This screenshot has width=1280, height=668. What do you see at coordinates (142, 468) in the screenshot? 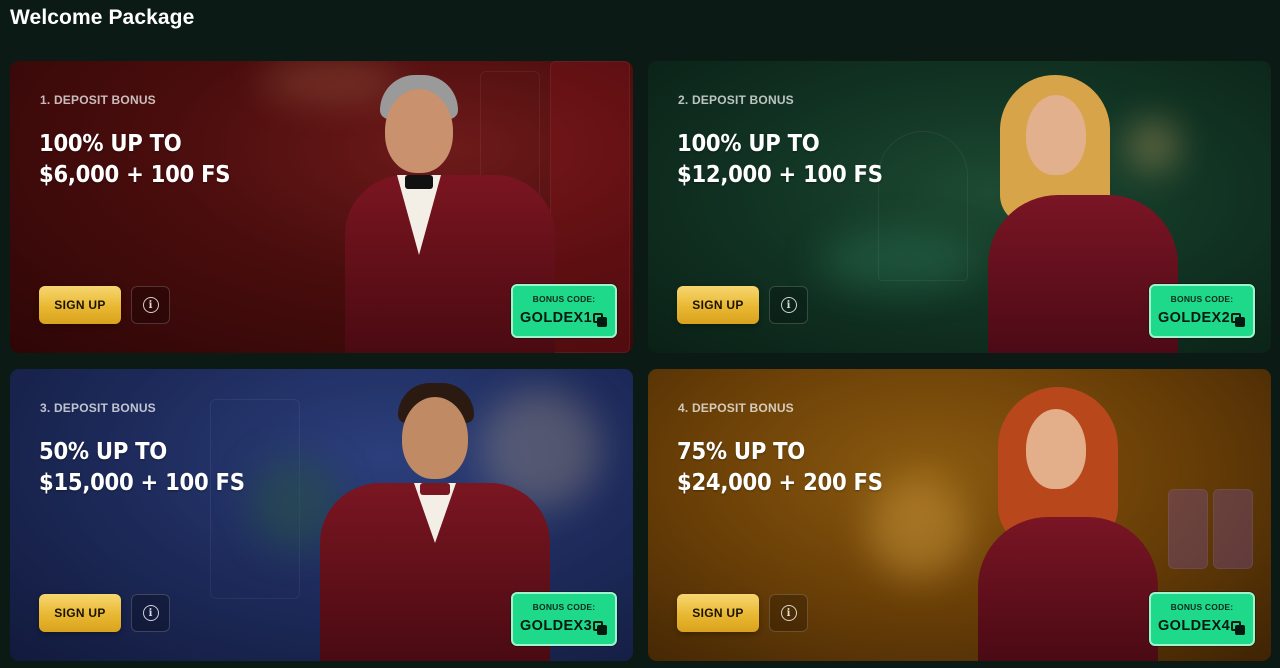
I see `bonus-headline: 50% UP TO $15,000 + 100 FS` at bounding box center [142, 468].